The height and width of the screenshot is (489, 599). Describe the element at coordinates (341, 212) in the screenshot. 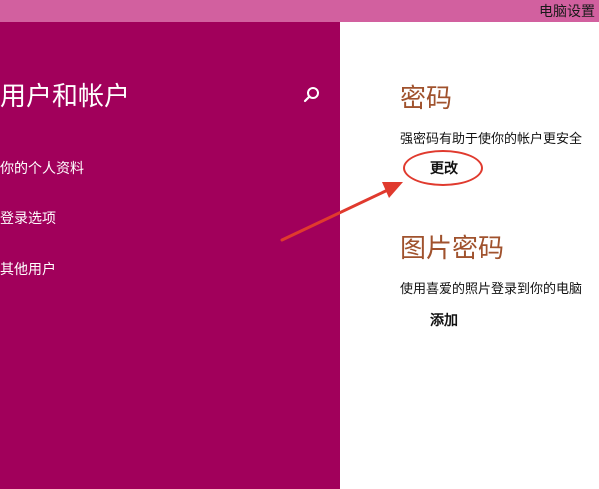

I see `annotation-arrow` at that location.